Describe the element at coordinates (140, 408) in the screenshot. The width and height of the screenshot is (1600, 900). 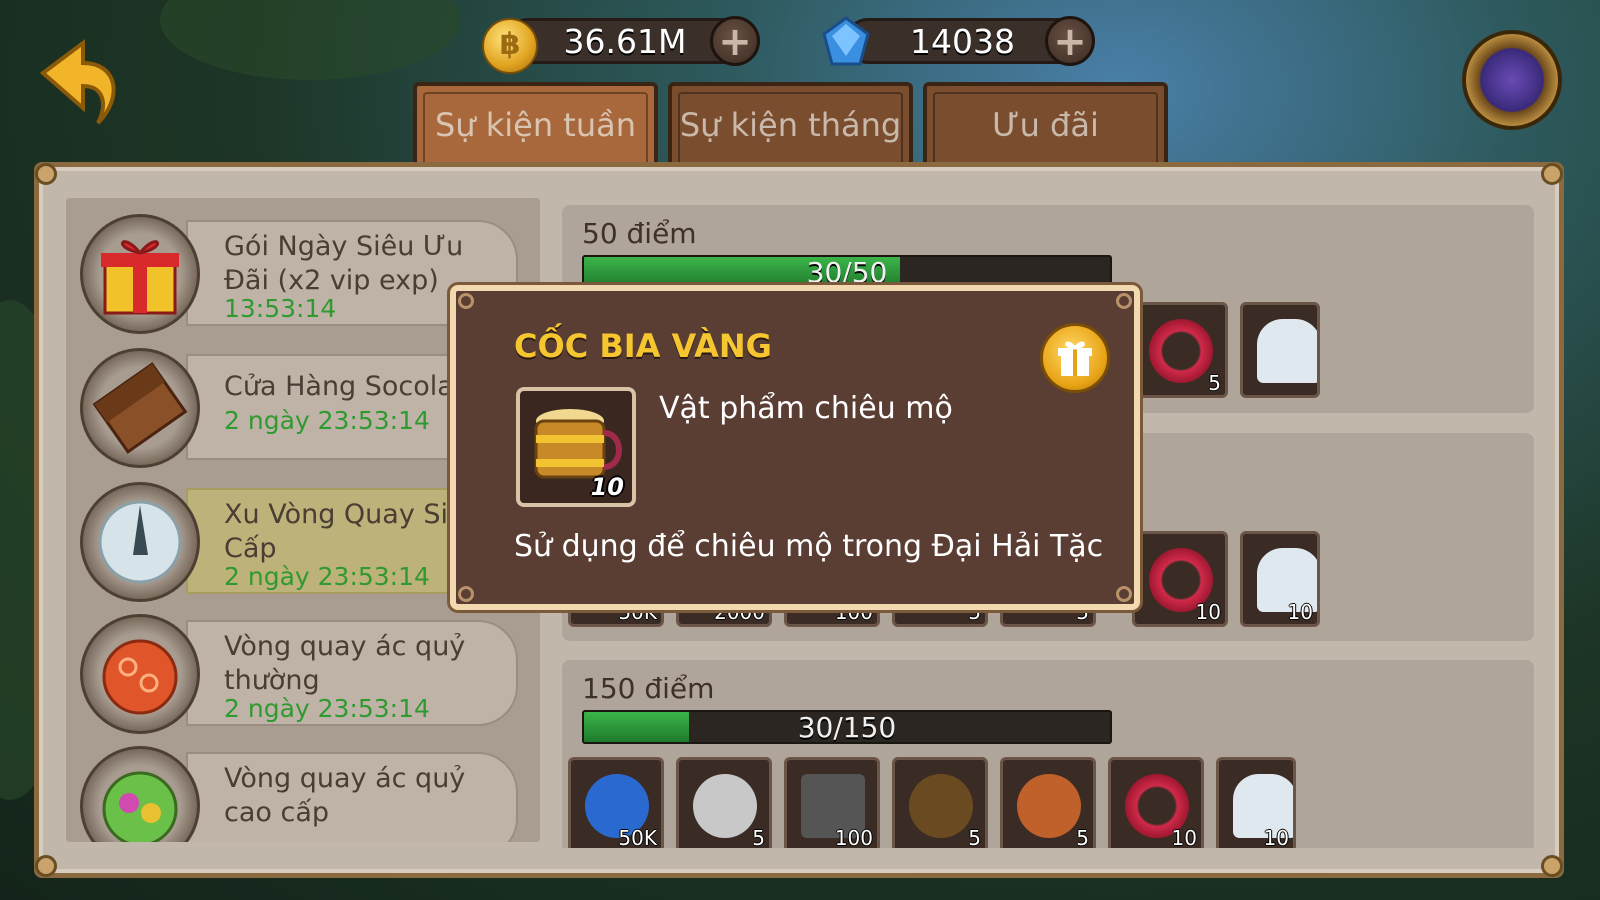
I see `chocolate-icon` at that location.